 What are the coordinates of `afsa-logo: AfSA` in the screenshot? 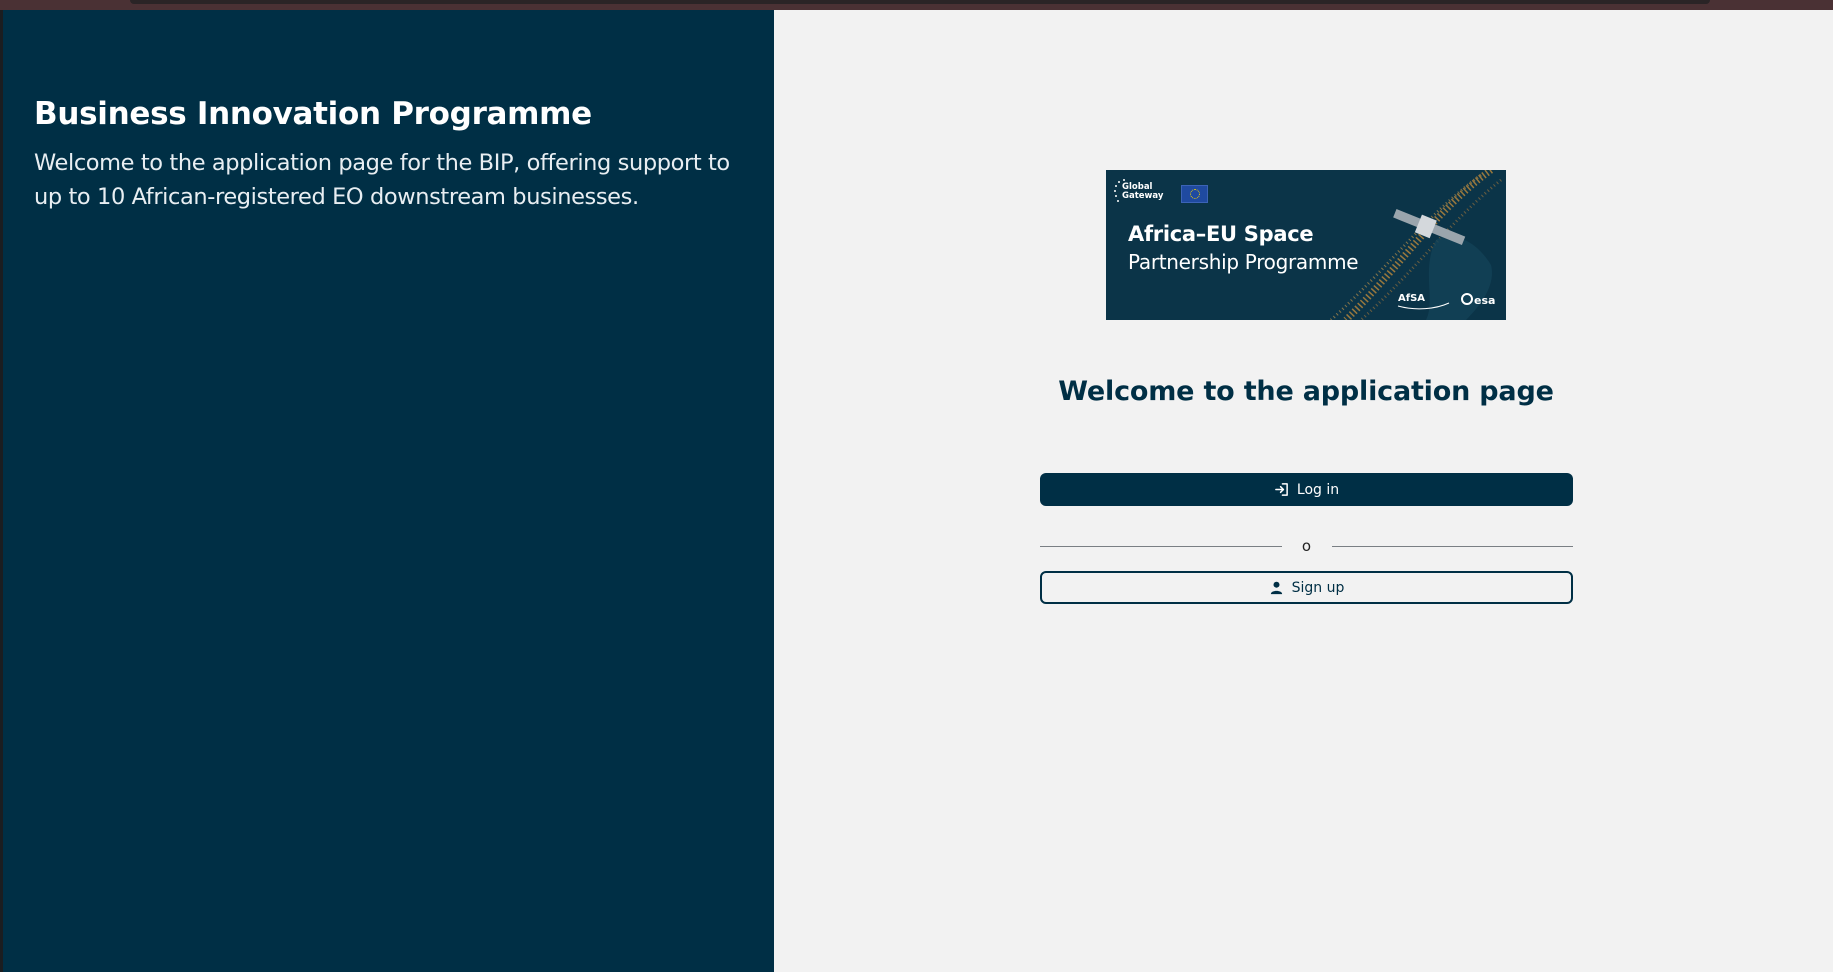 It's located at (1412, 298).